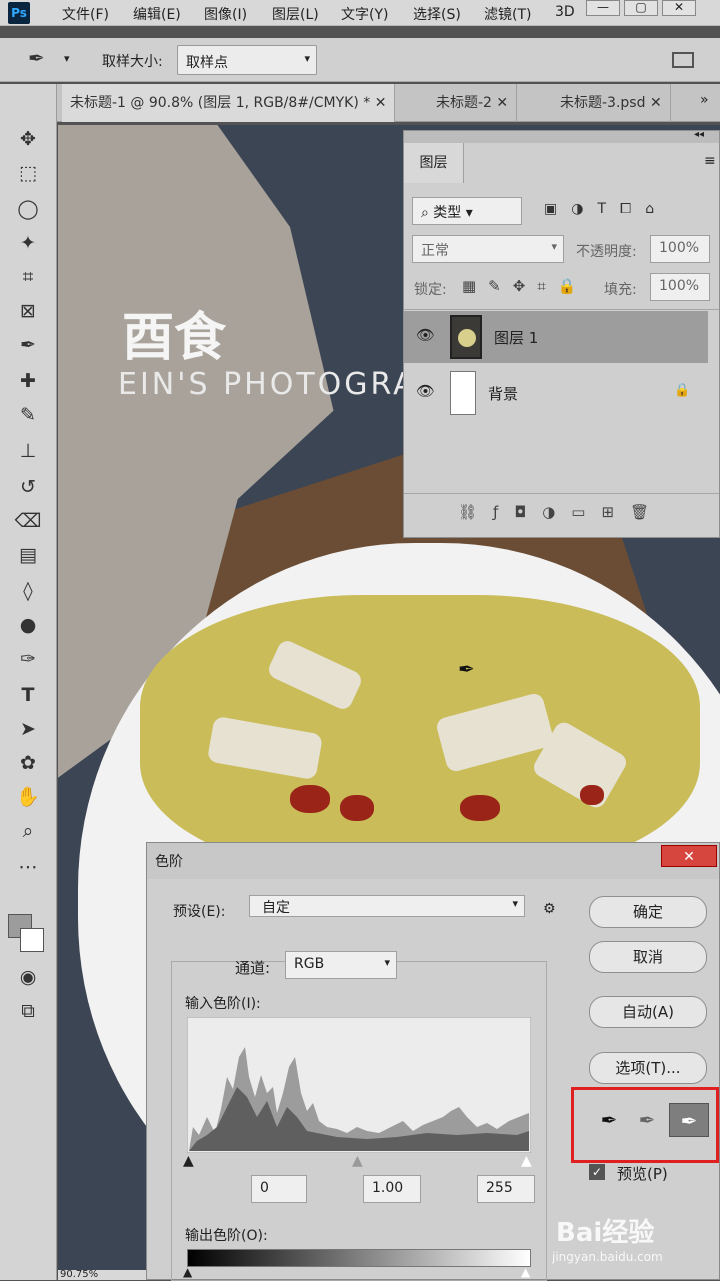 This screenshot has height=1281, width=720. I want to click on layer-name: 背景, so click(503, 393).